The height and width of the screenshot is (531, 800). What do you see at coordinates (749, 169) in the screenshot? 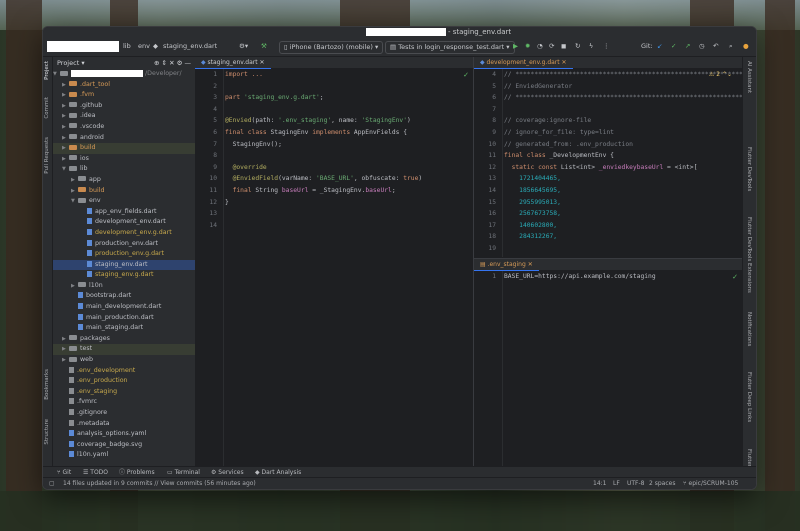
I see `flutter-devtools-tool-button: Flutter DevTools` at bounding box center [749, 169].